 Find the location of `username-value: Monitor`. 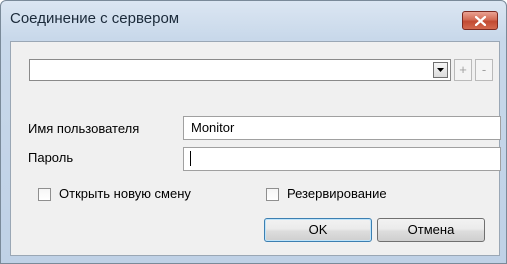

username-value: Monitor is located at coordinates (213, 127).